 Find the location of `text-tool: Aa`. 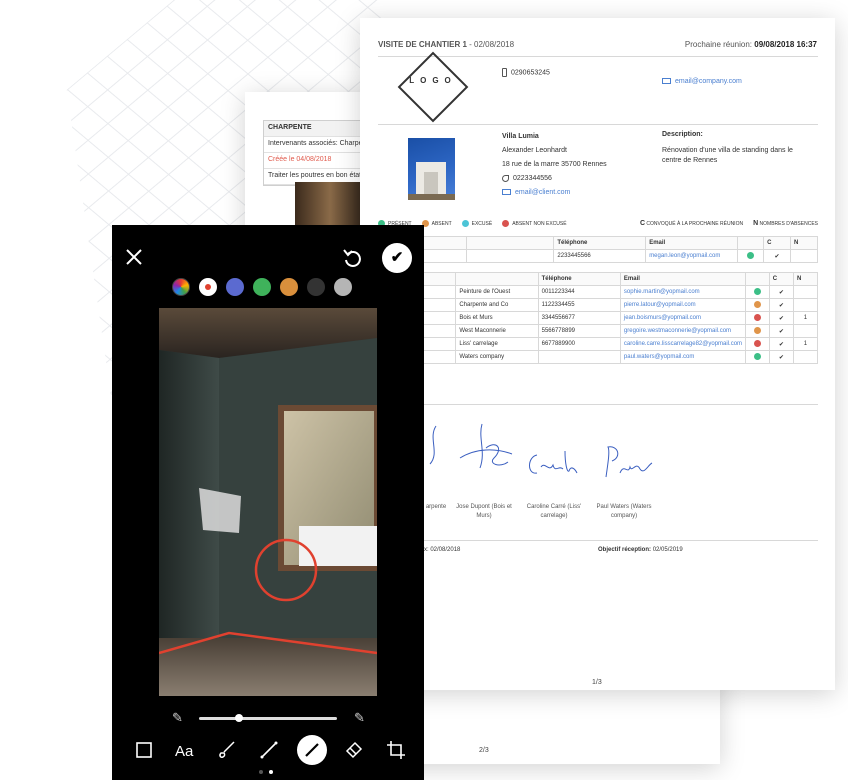

text-tool: Aa is located at coordinates (186, 750).